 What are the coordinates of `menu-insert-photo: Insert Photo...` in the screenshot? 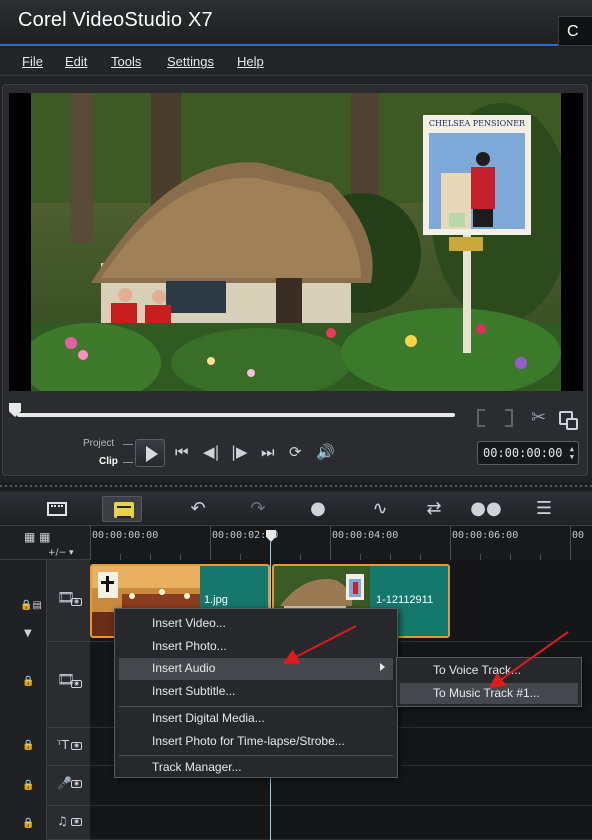 It's located at (256, 647).